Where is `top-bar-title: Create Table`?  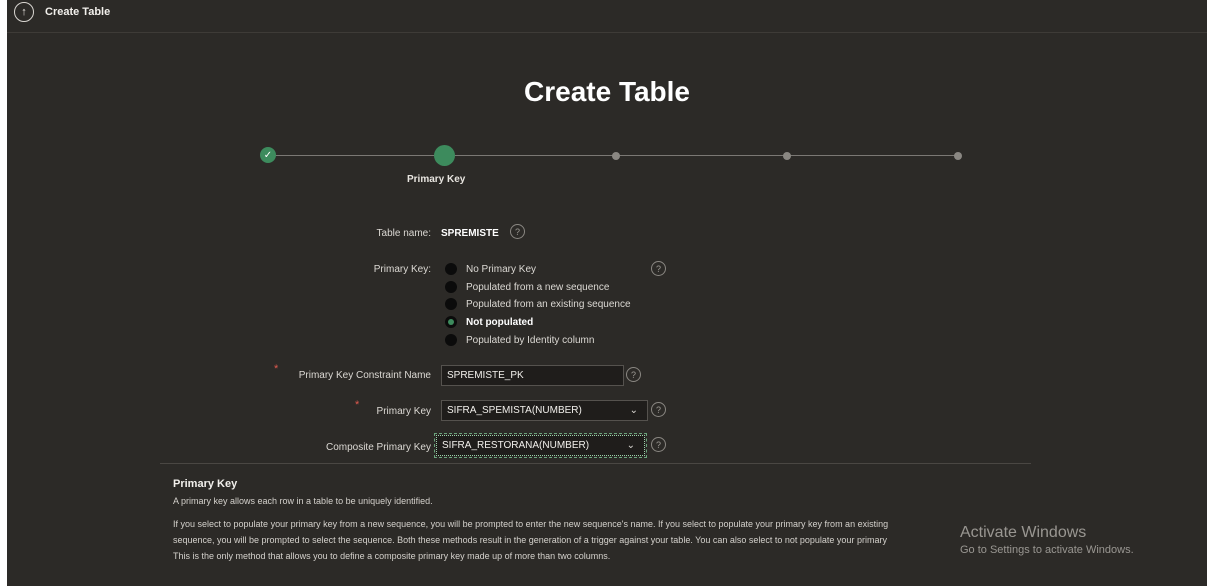 top-bar-title: Create Table is located at coordinates (78, 12).